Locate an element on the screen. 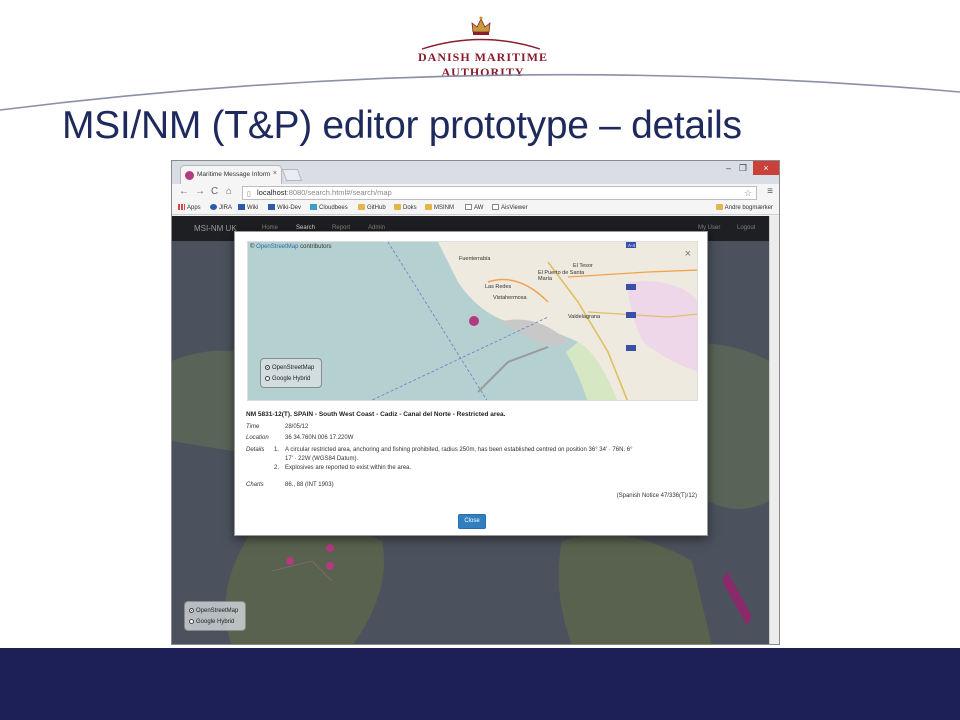  map-place-label: Valdelagrana is located at coordinates (584, 317).